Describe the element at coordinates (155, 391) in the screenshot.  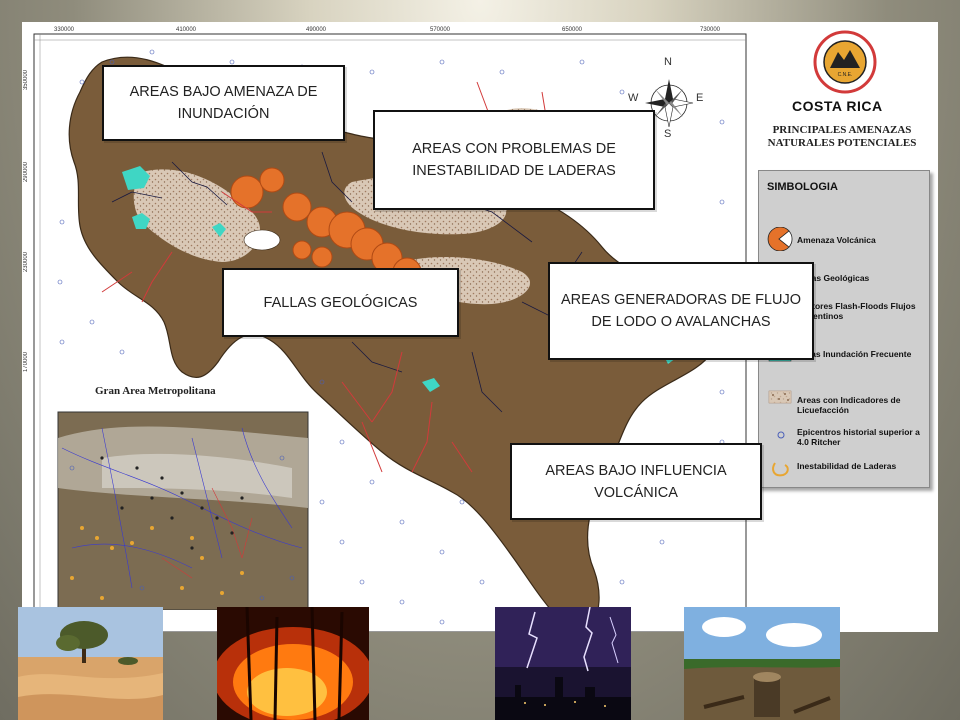
I see `inset-title: Gran Area Metropolitana` at that location.